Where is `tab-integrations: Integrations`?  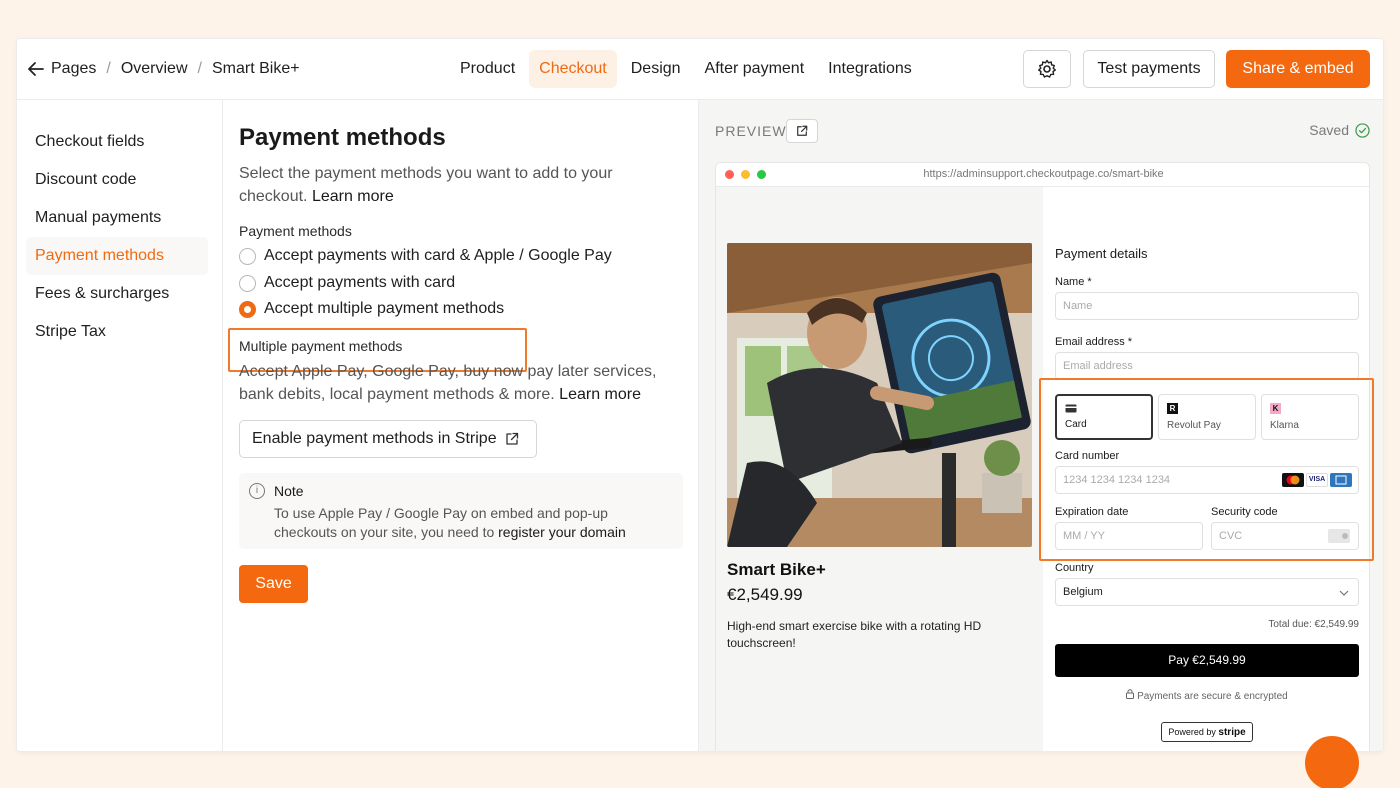 tab-integrations: Integrations is located at coordinates (870, 69).